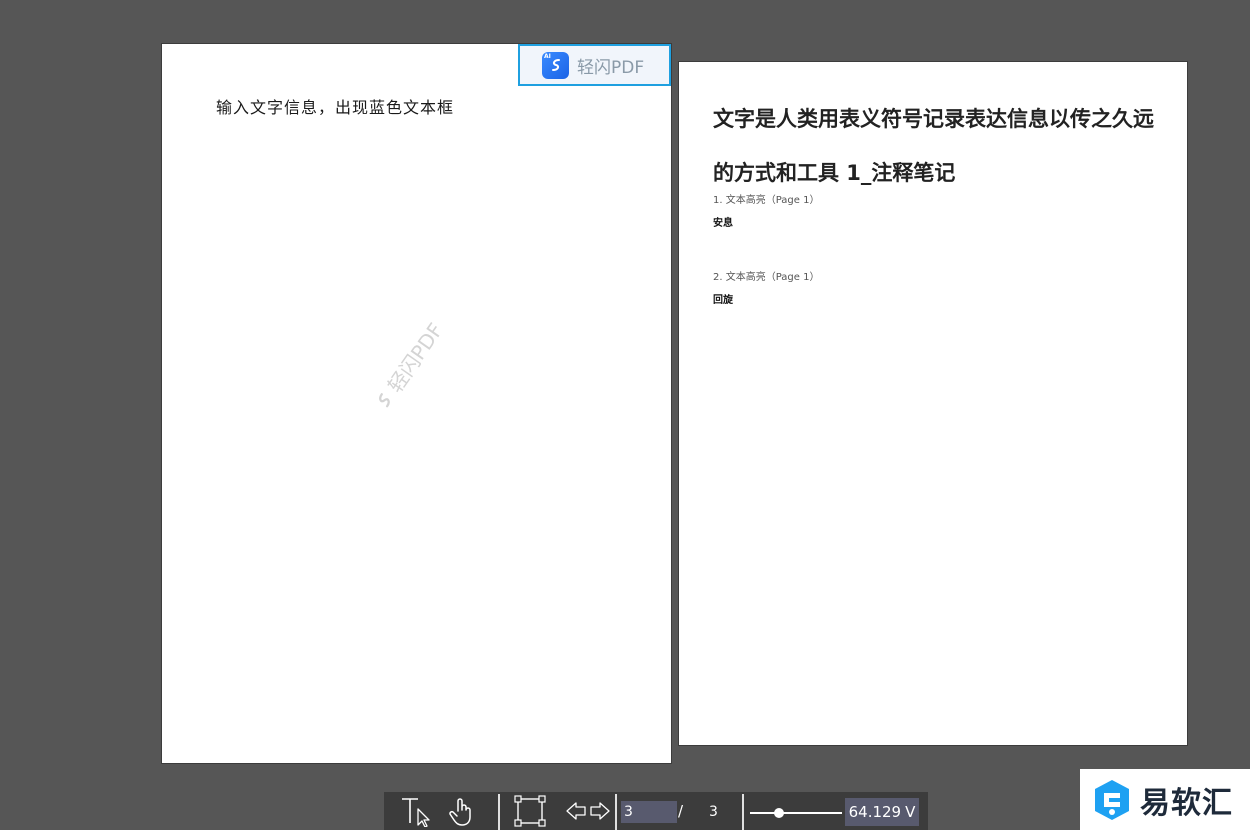  What do you see at coordinates (766, 200) in the screenshot?
I see `note-heading: 1. 文本高亮（Page 1）` at bounding box center [766, 200].